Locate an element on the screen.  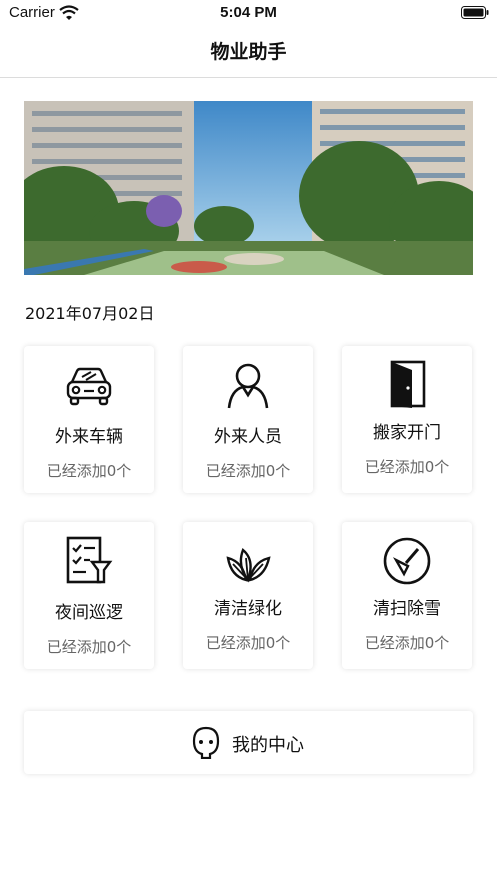
card-title: 外来车辆 is located at coordinates (89, 437).